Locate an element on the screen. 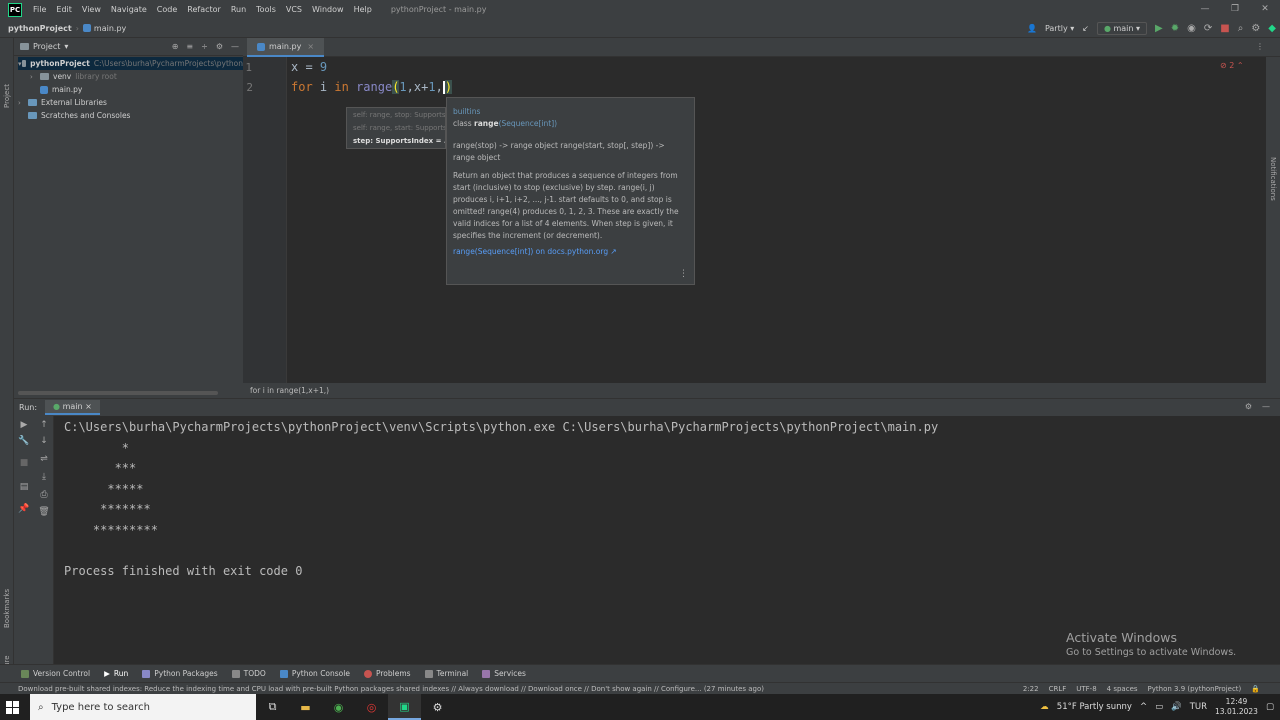 Image resolution: width=1280 pixels, height=720 pixels. locate-icon: ⊕ is located at coordinates (175, 46).